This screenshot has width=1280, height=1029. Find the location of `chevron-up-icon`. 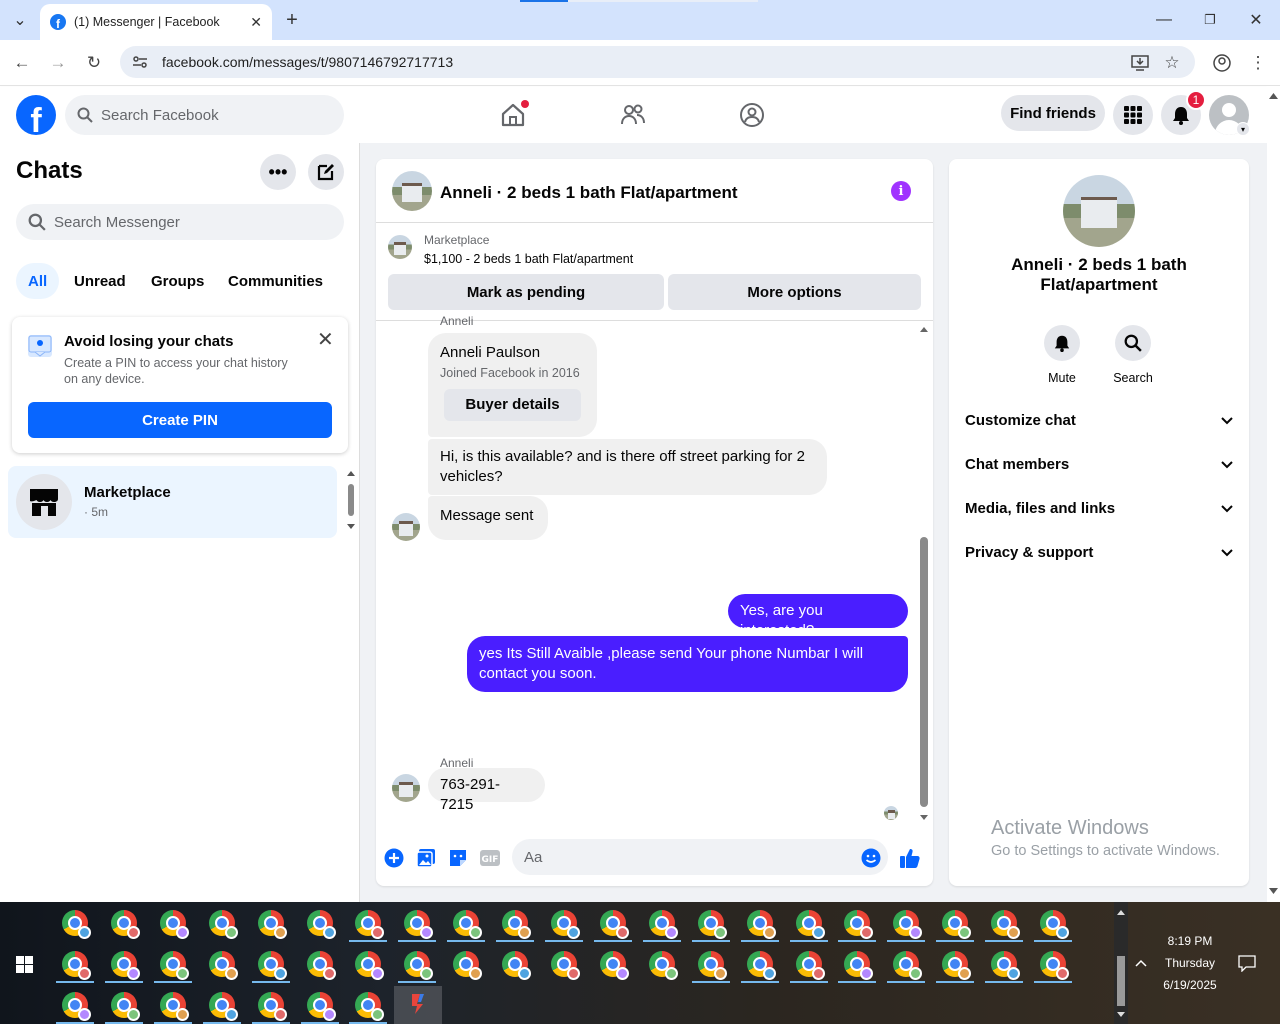

chevron-up-icon is located at coordinates (1141, 962).